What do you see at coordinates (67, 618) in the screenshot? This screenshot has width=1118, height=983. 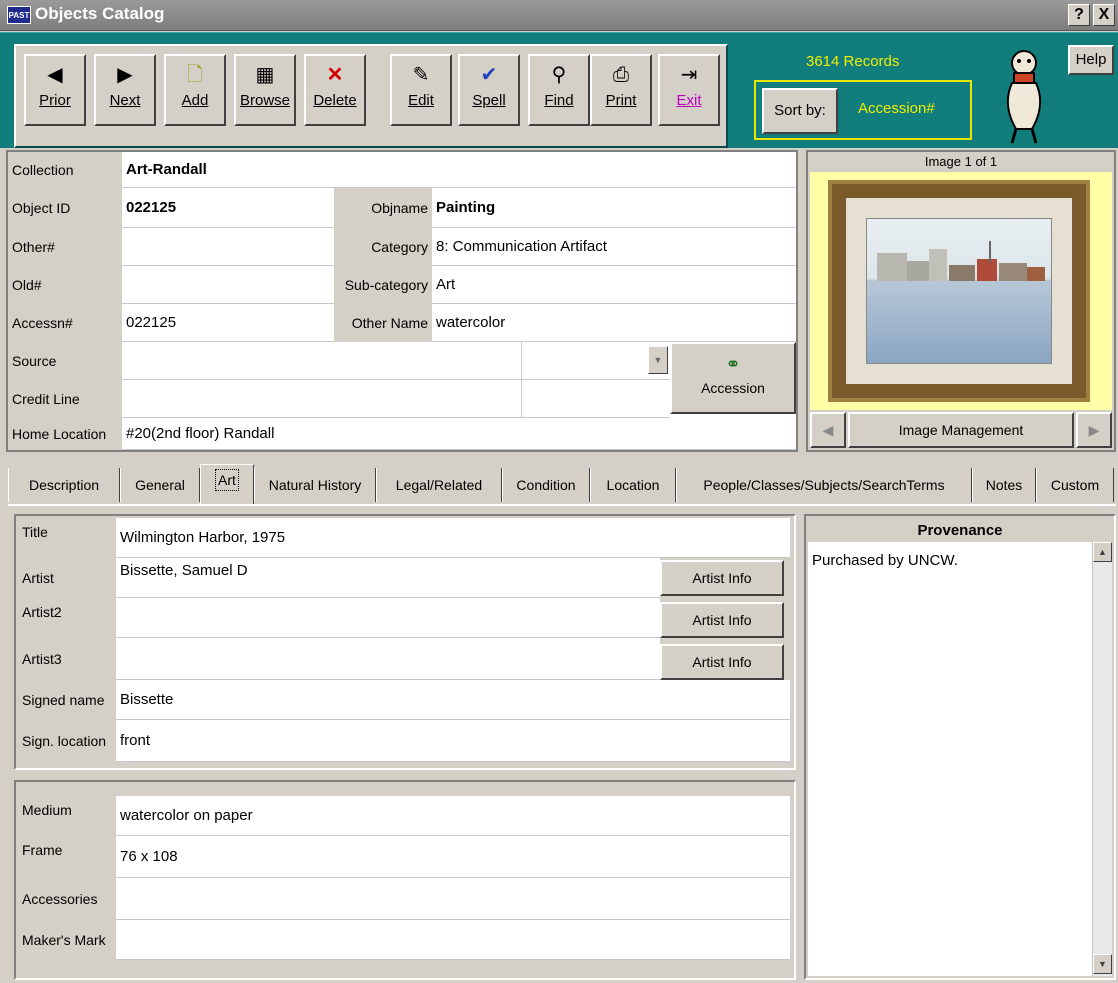 I see `artist2-label: Artist2` at bounding box center [67, 618].